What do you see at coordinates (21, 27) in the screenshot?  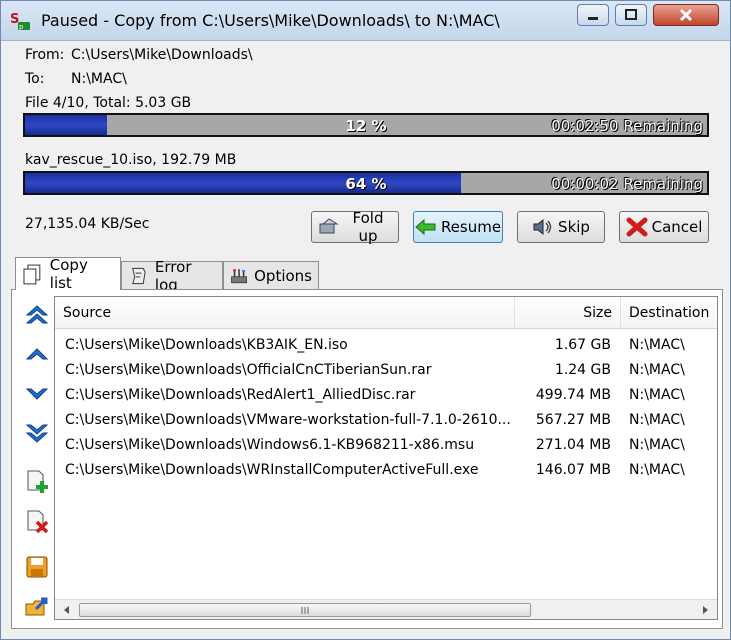 I see `svg-text: p` at bounding box center [21, 27].